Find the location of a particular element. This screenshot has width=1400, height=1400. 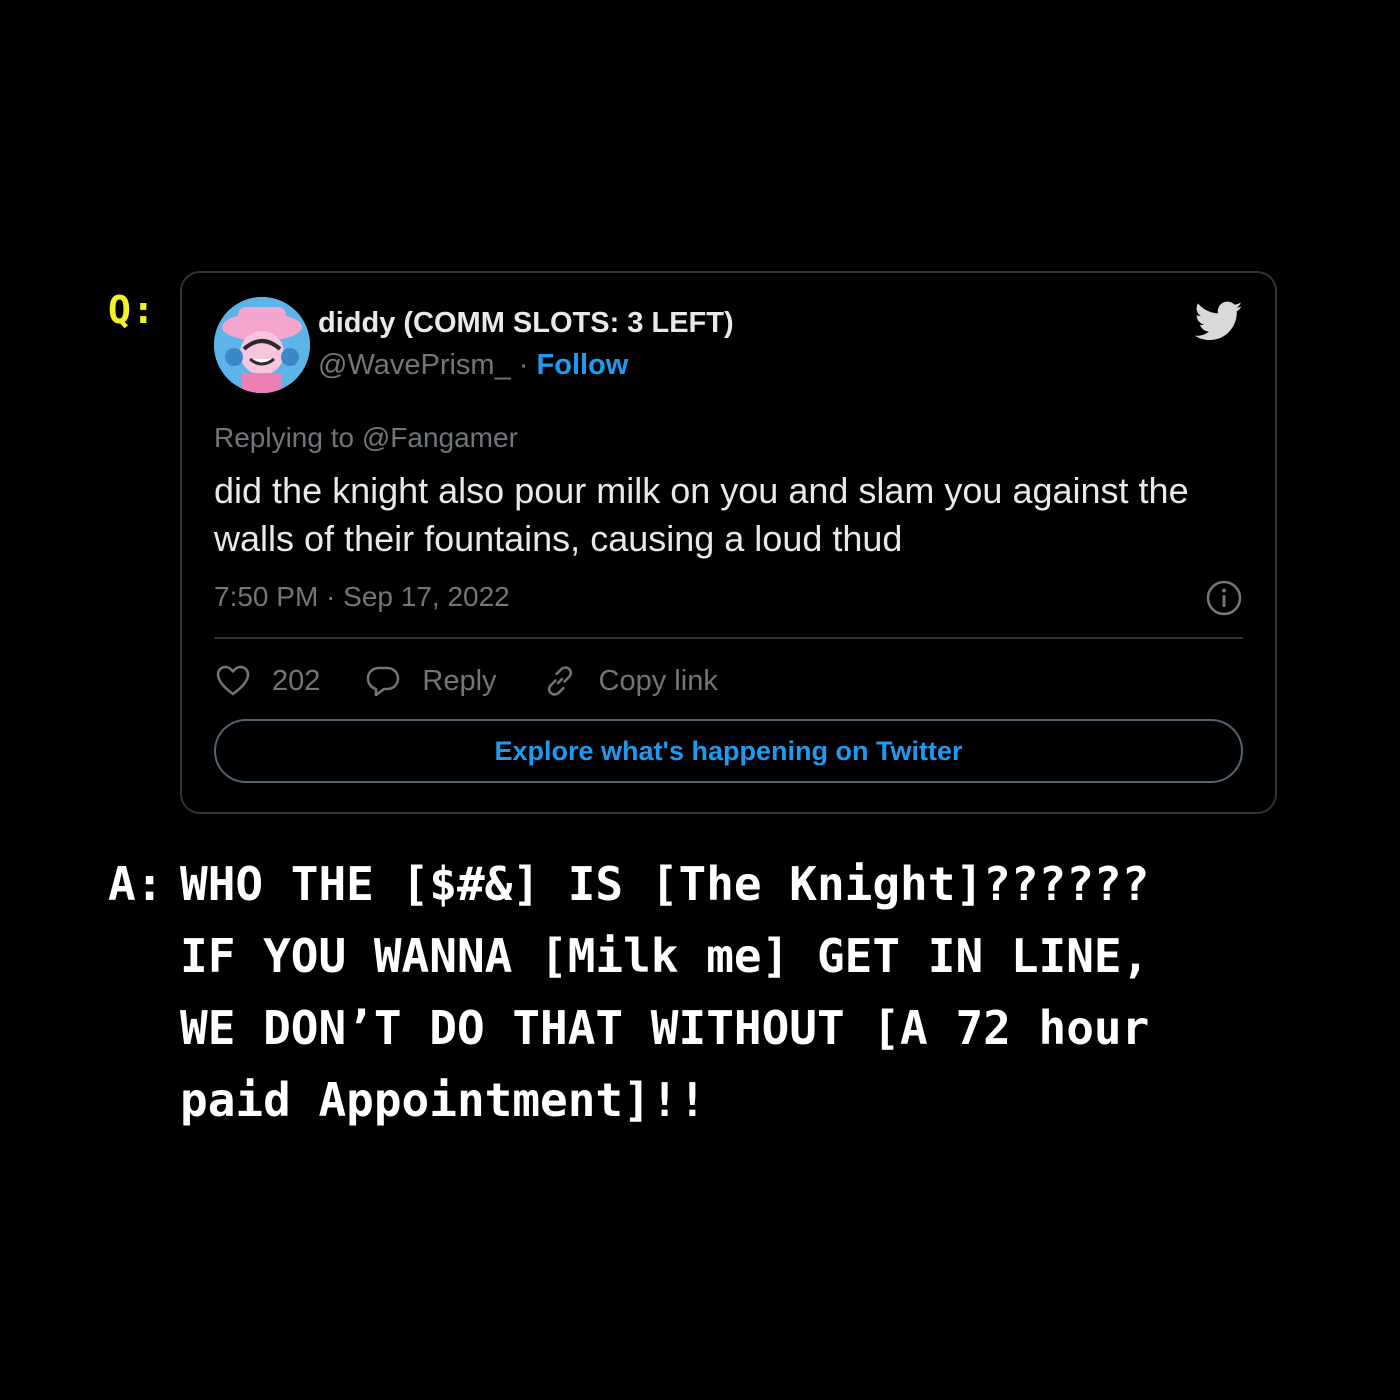

like-button: 202 is located at coordinates (267, 681).